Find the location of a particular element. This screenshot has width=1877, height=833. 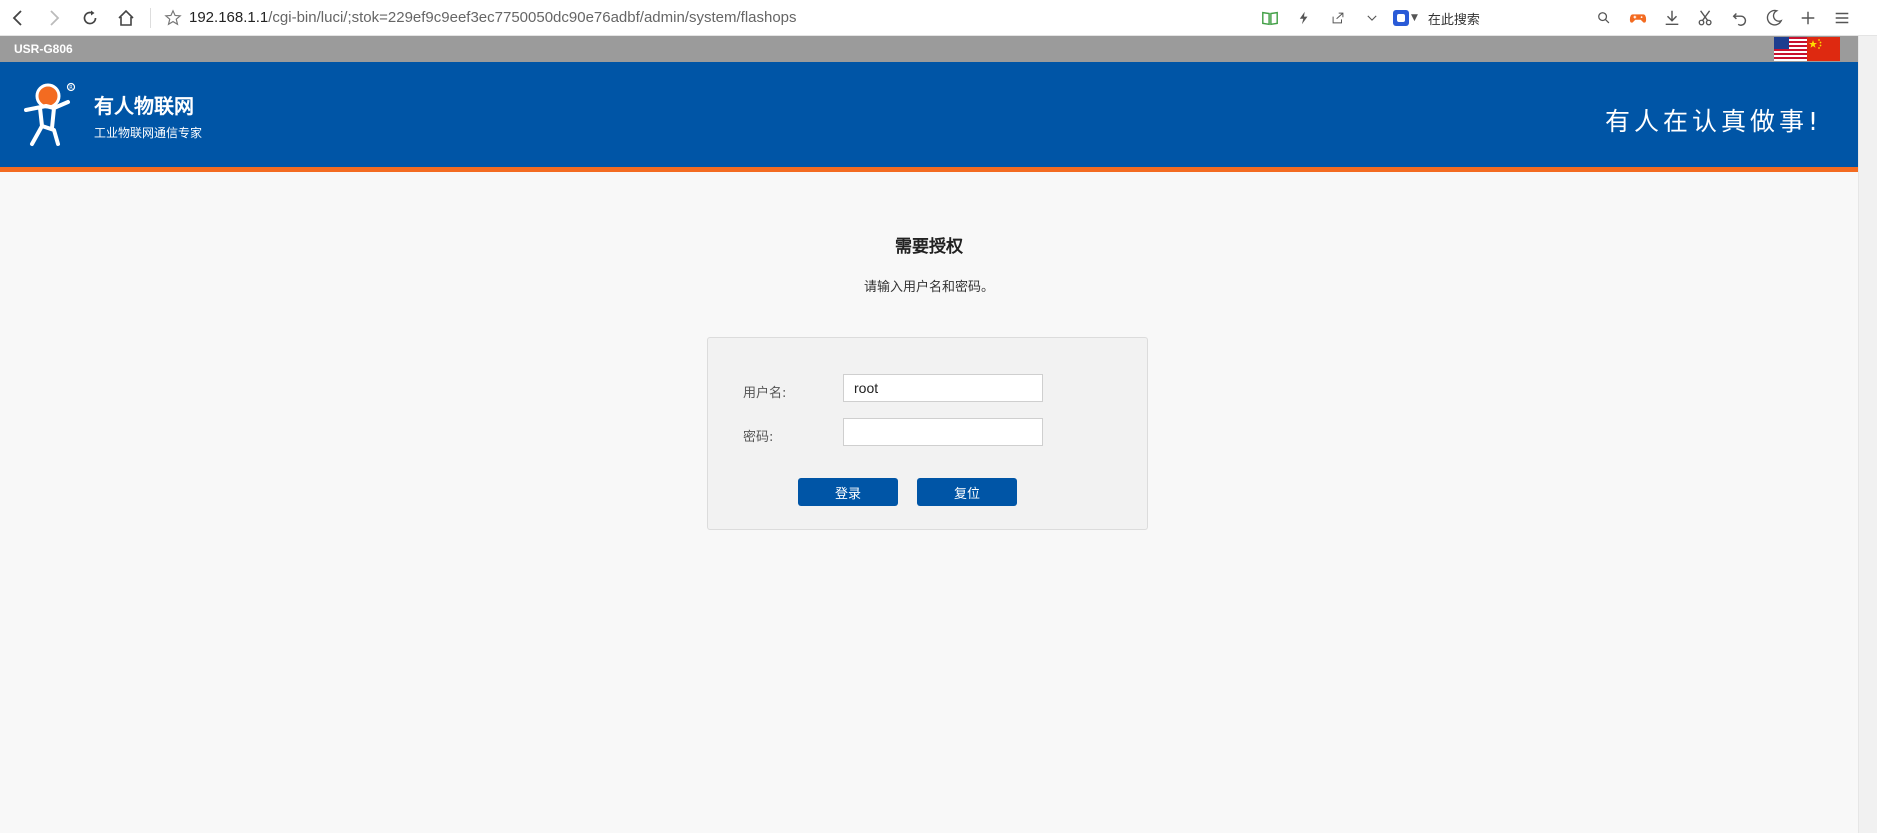

reload-button is located at coordinates (90, 18).